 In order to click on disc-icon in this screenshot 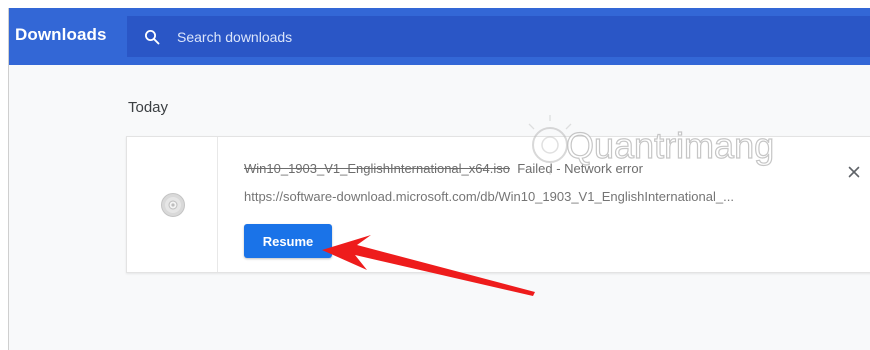, I will do `click(173, 205)`.